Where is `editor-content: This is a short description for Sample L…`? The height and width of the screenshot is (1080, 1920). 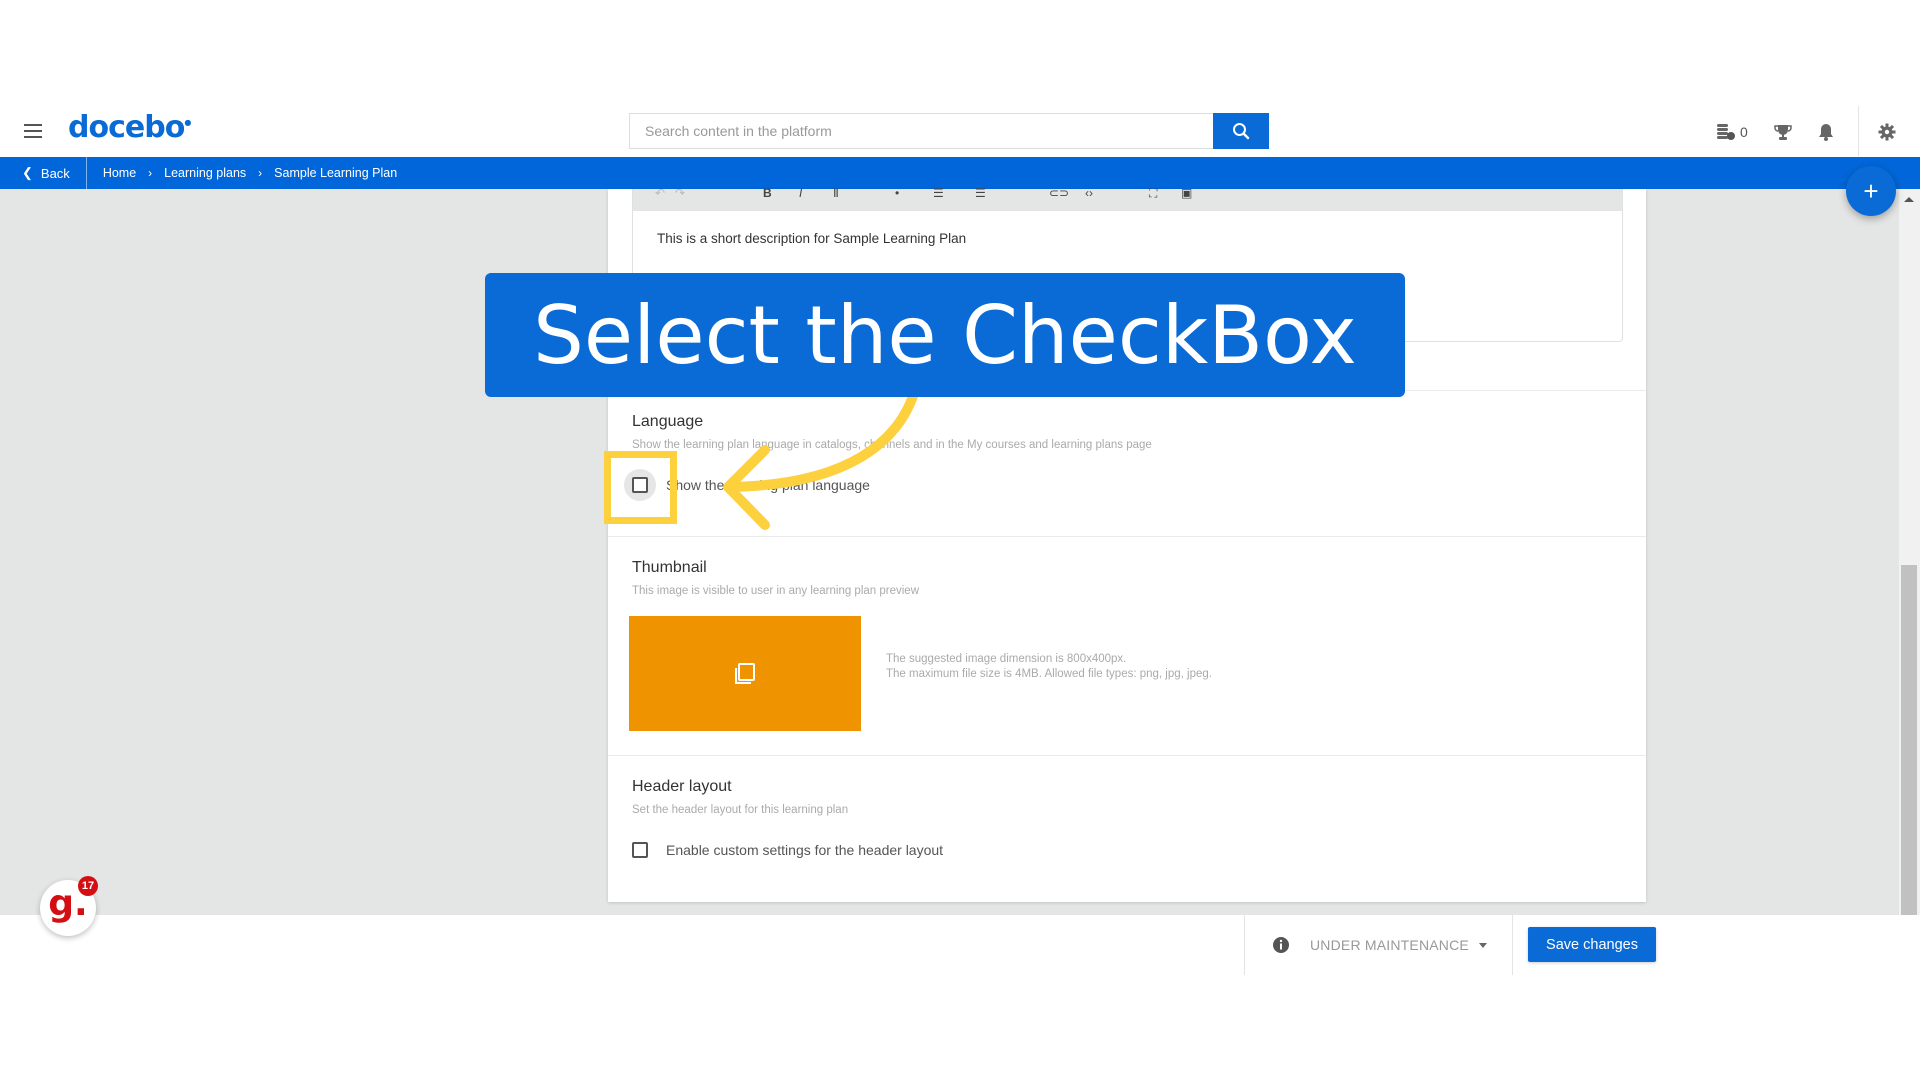
editor-content: This is a short description for Sample L… is located at coordinates (1127, 238).